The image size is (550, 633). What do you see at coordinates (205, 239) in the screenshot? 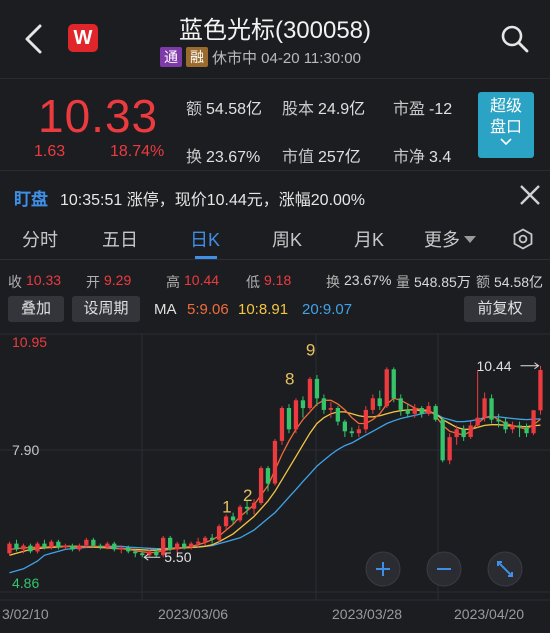
I see `tab-daily-k: 日K` at bounding box center [205, 239].